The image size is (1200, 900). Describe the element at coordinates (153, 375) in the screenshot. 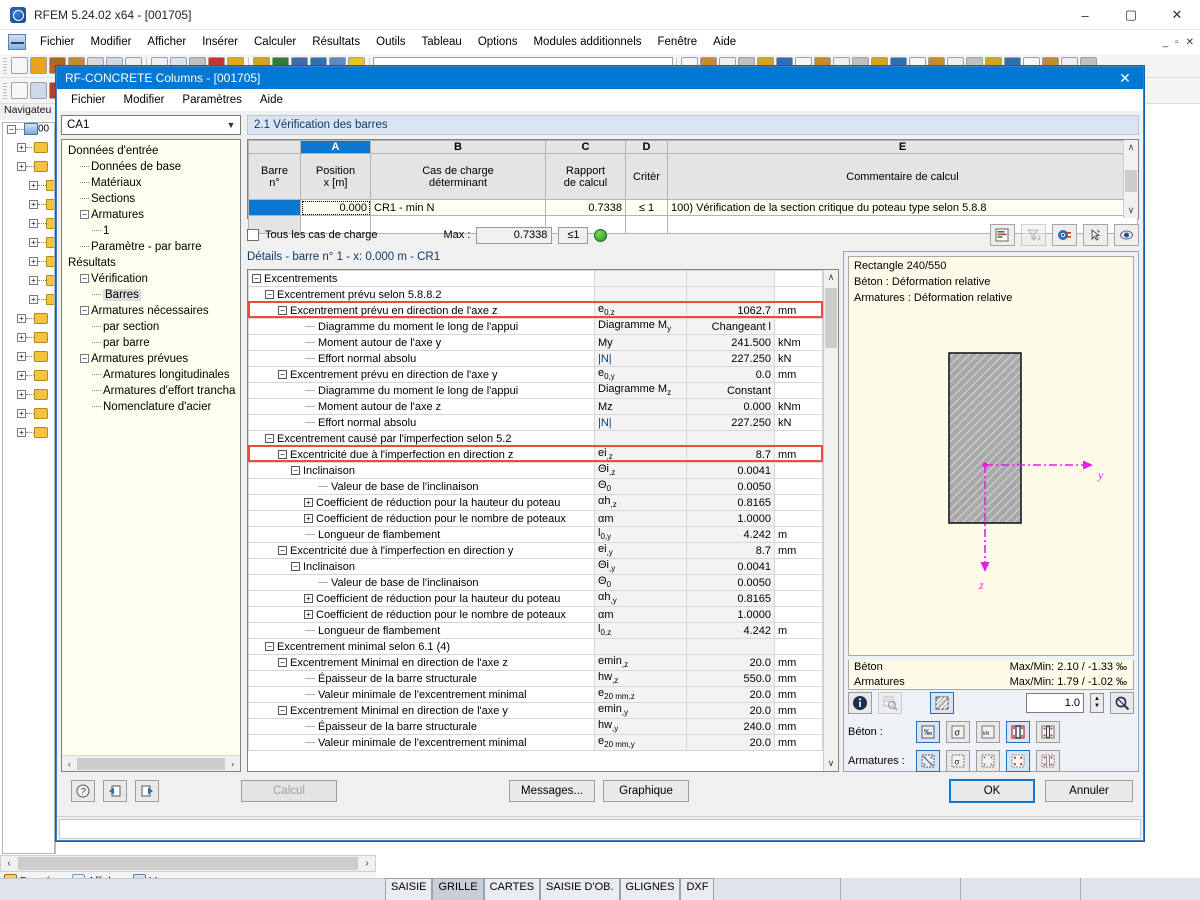

I see `sidebar-item-armatures-longitudinales: Armatures longitudinales` at that location.